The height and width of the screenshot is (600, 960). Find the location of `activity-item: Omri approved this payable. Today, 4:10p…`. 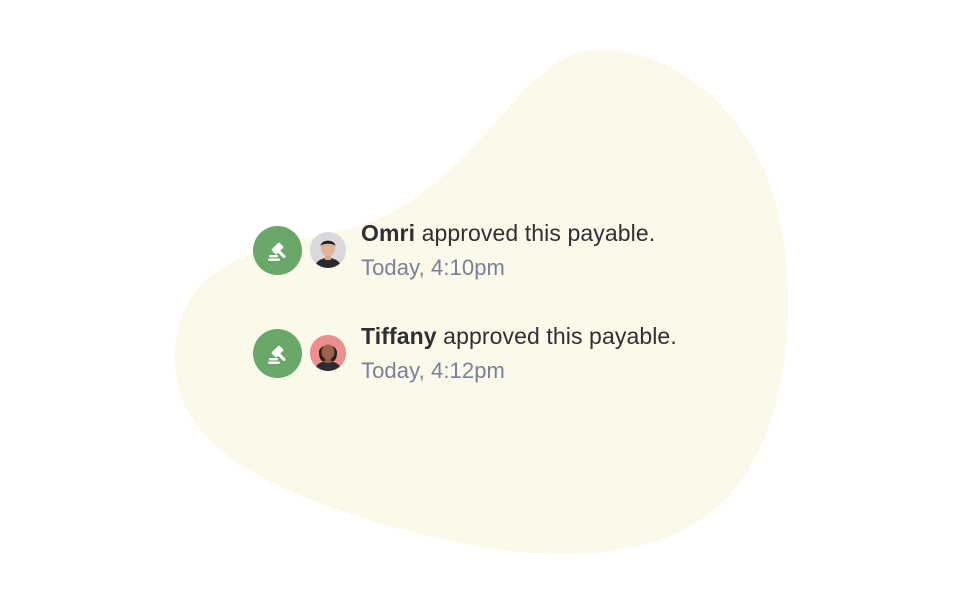

activity-item: Omri approved this payable. Today, 4:10p… is located at coordinates (513, 249).